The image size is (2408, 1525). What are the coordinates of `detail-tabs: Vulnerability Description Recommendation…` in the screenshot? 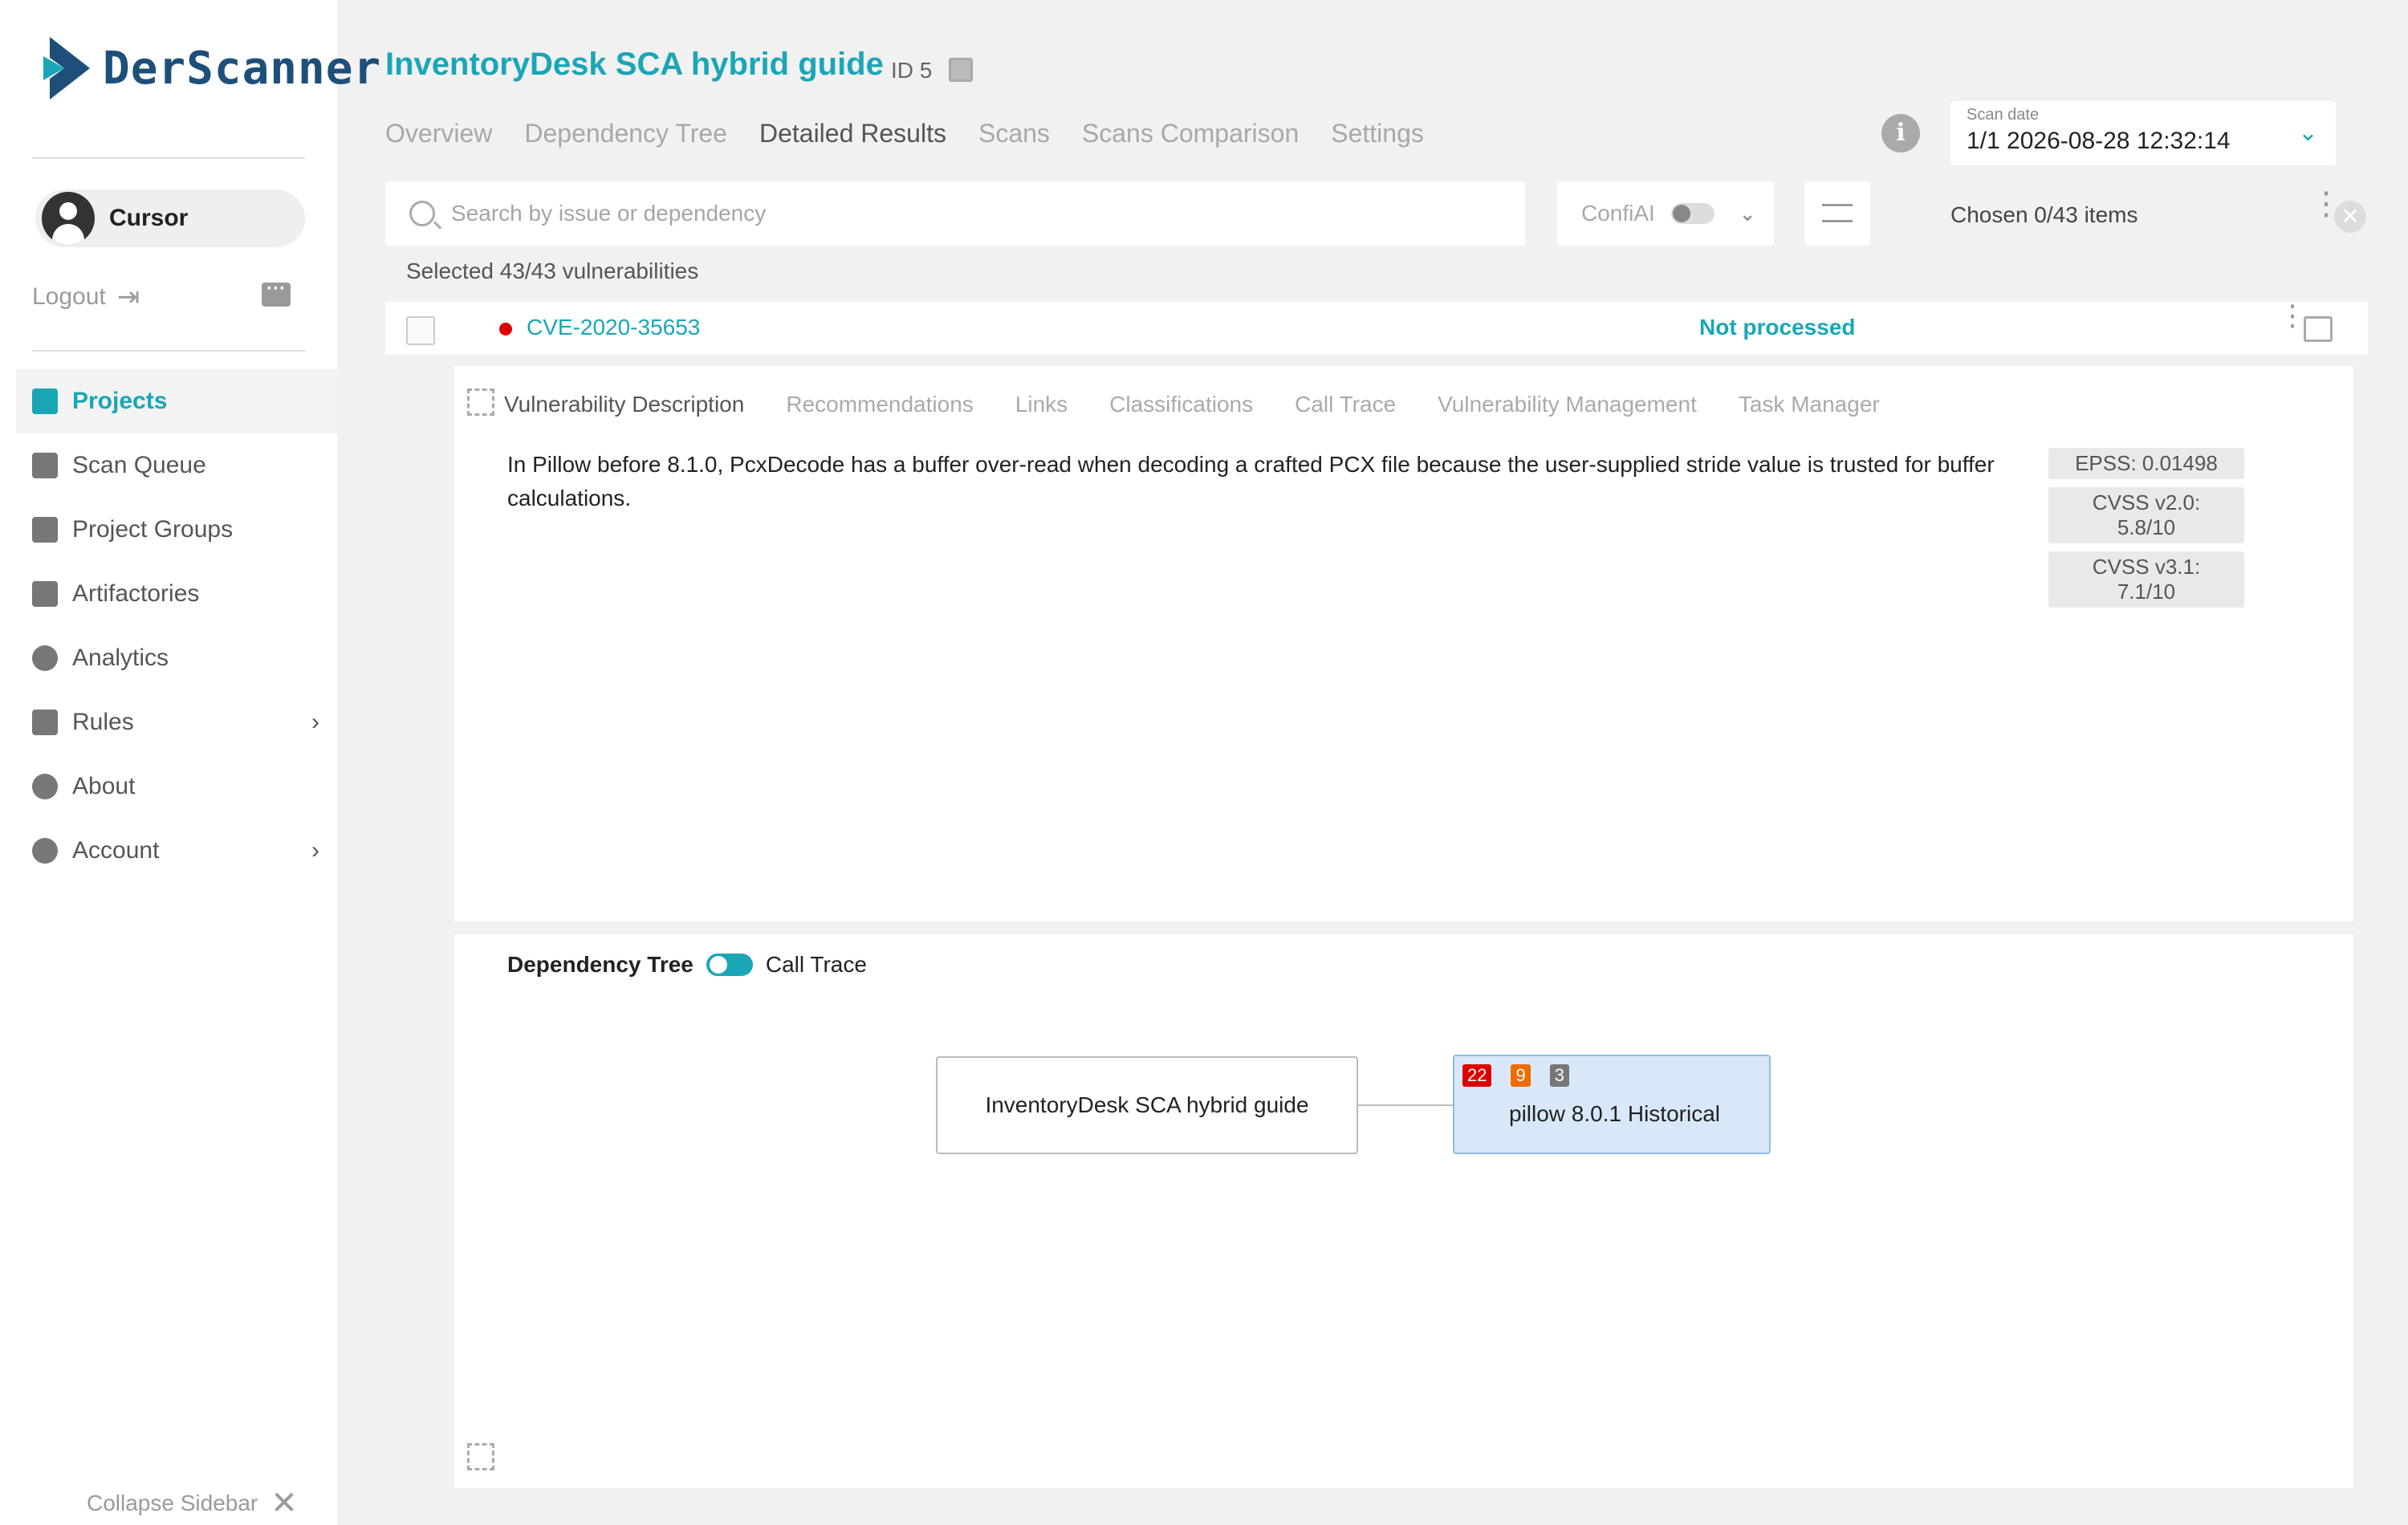 It's located at (1213, 405).